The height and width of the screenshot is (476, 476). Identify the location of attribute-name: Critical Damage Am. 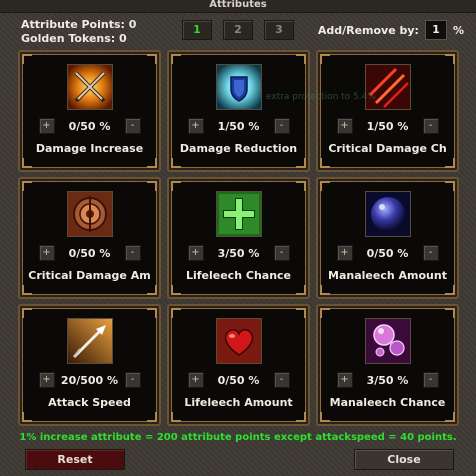
(89, 275).